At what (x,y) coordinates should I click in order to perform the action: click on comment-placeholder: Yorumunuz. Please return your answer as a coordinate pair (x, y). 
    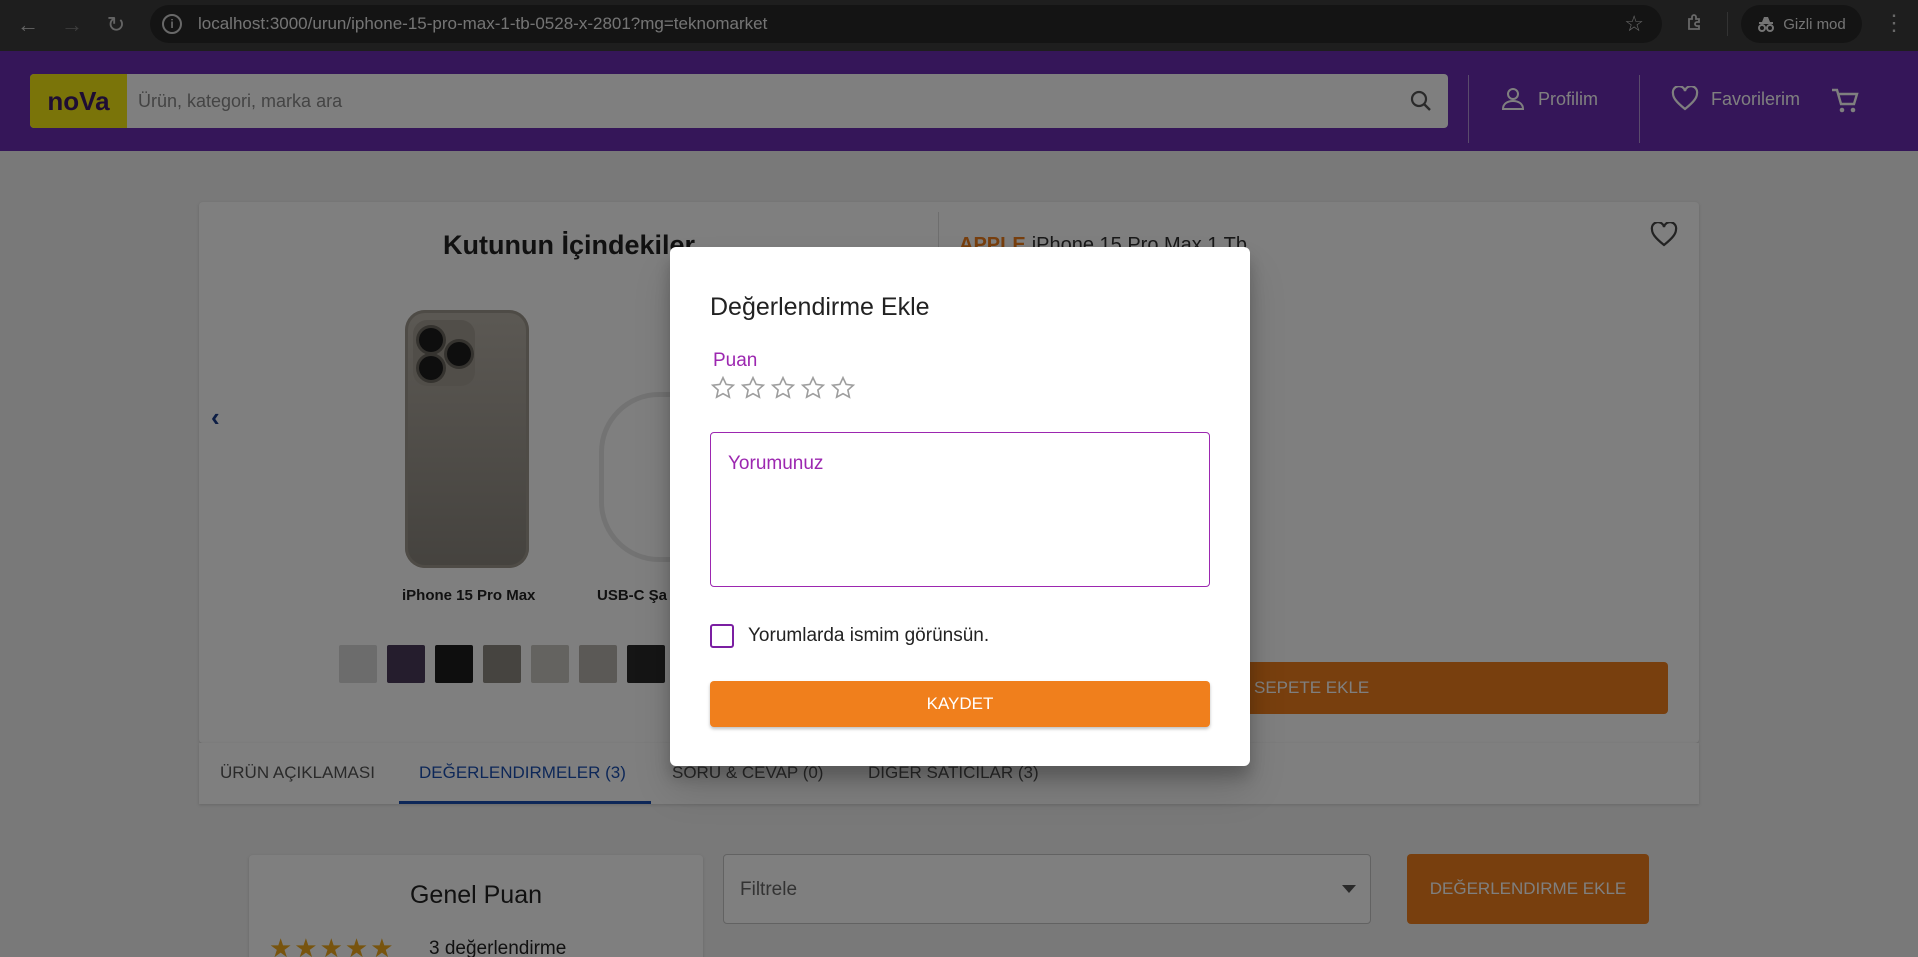
    Looking at the image, I should click on (776, 463).